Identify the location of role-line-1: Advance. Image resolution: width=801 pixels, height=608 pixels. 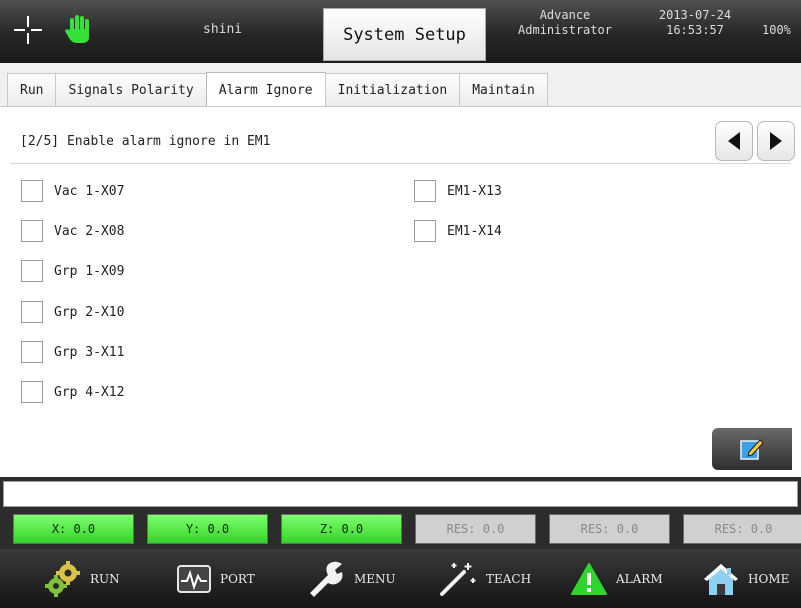
(565, 15).